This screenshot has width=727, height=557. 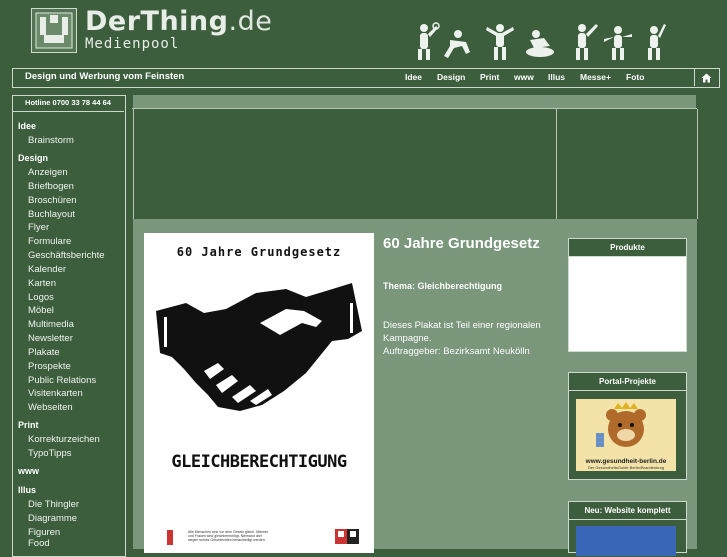 I want to click on brand-tld: .de, so click(x=250, y=21).